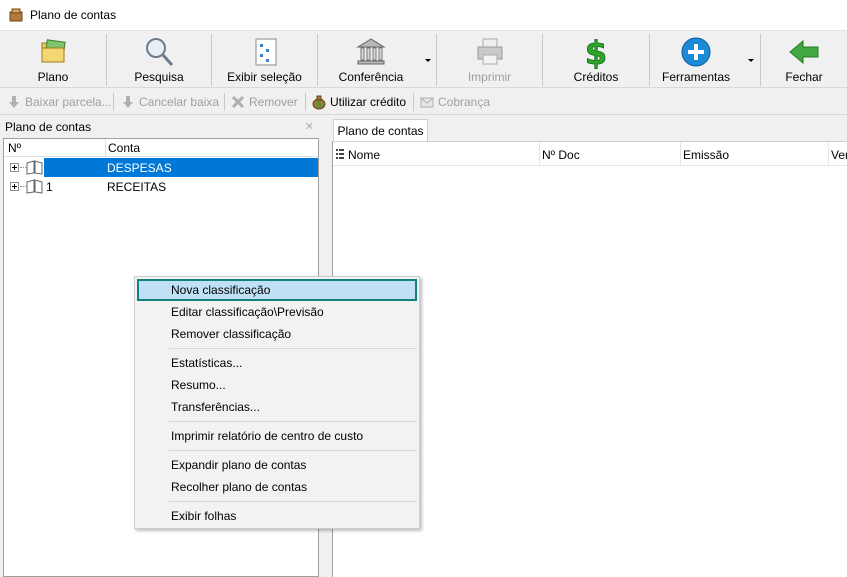 This screenshot has width=847, height=577. What do you see at coordinates (264, 77) in the screenshot?
I see `exibir-selecao-label: Exibir seleção` at bounding box center [264, 77].